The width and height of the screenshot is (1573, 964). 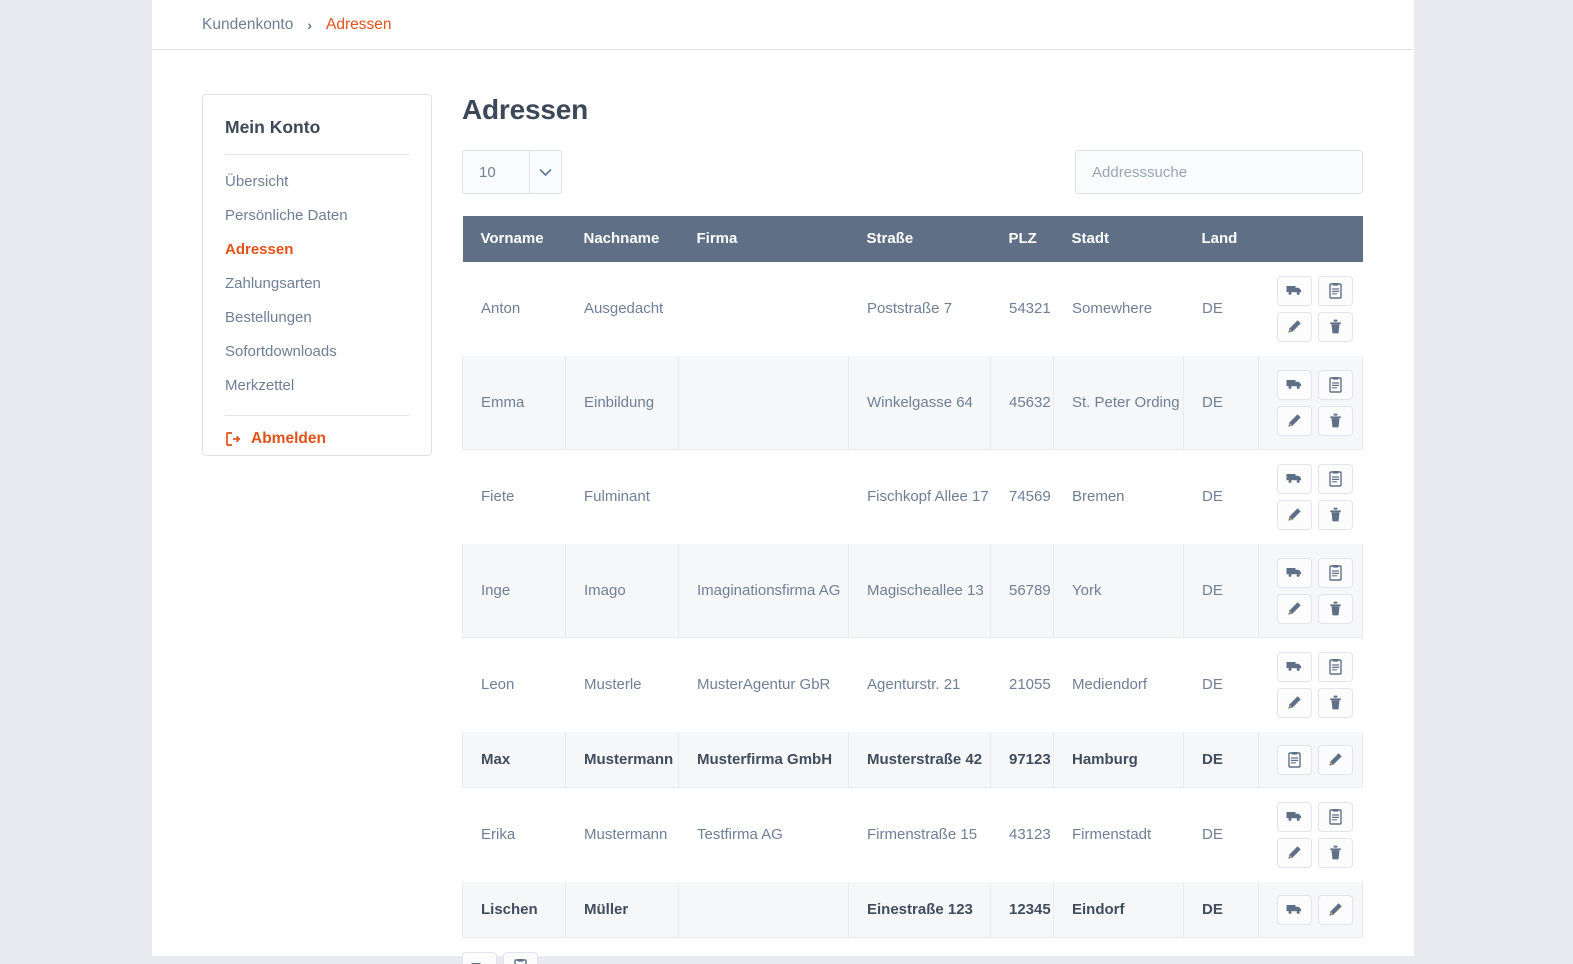 What do you see at coordinates (514, 403) in the screenshot?
I see `cell-vorname: Emma` at bounding box center [514, 403].